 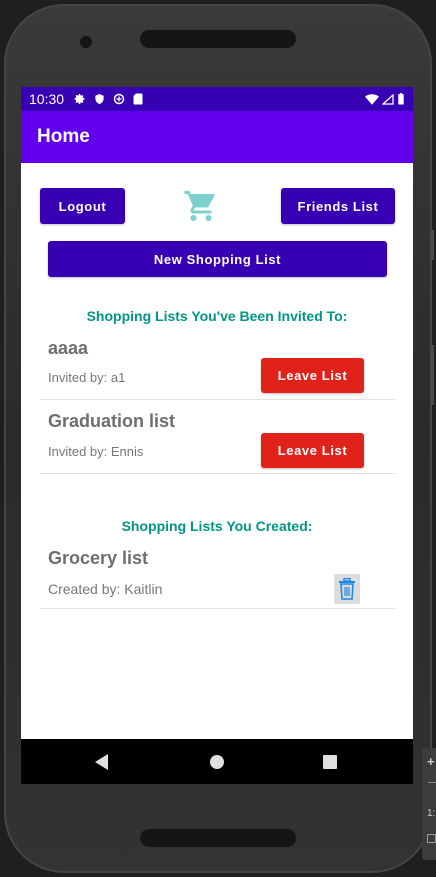 What do you see at coordinates (432, 245) in the screenshot?
I see `volume-button` at bounding box center [432, 245].